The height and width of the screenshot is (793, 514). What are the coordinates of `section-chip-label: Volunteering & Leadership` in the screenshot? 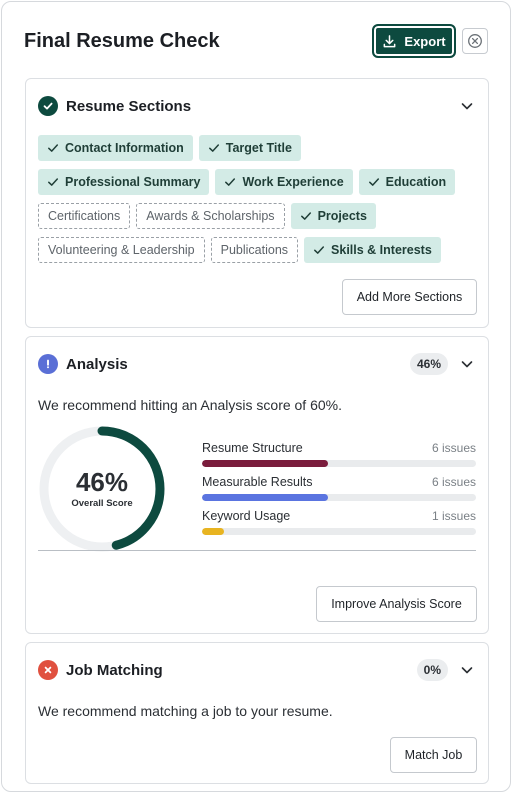 It's located at (121, 250).